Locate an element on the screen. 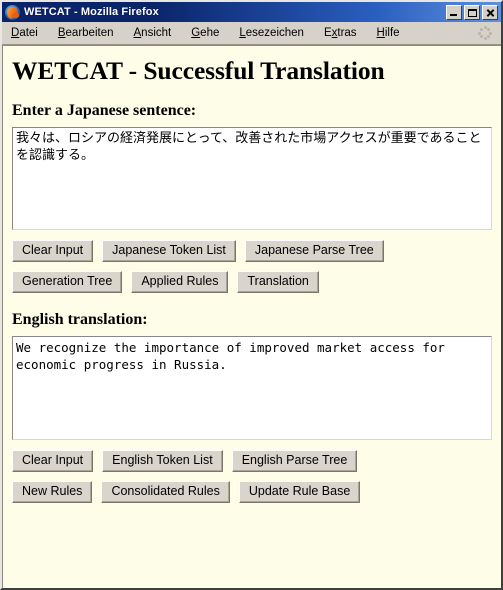  menu-item-extras: Extras is located at coordinates (340, 33).